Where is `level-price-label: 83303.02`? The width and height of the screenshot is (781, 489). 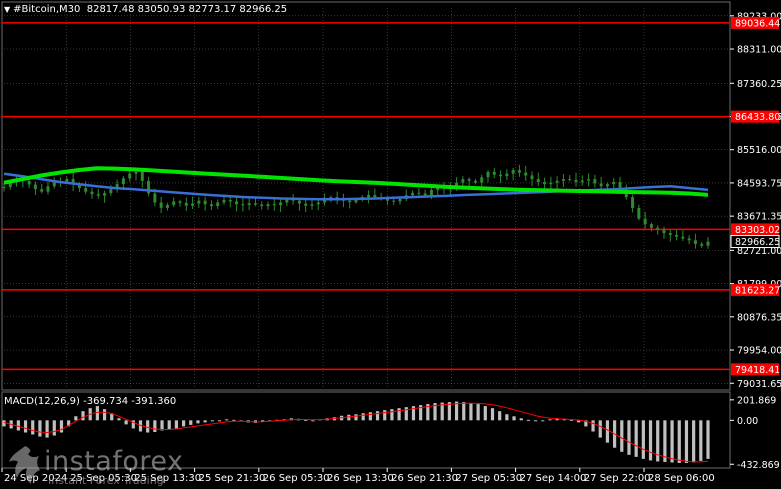
level-price-label: 83303.02 is located at coordinates (757, 230).